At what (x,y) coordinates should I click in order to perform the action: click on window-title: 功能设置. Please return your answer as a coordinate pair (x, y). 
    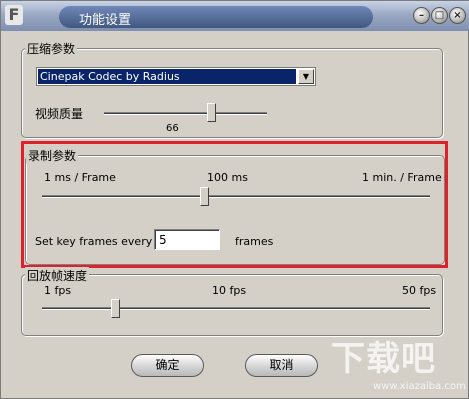
    Looking at the image, I should click on (105, 20).